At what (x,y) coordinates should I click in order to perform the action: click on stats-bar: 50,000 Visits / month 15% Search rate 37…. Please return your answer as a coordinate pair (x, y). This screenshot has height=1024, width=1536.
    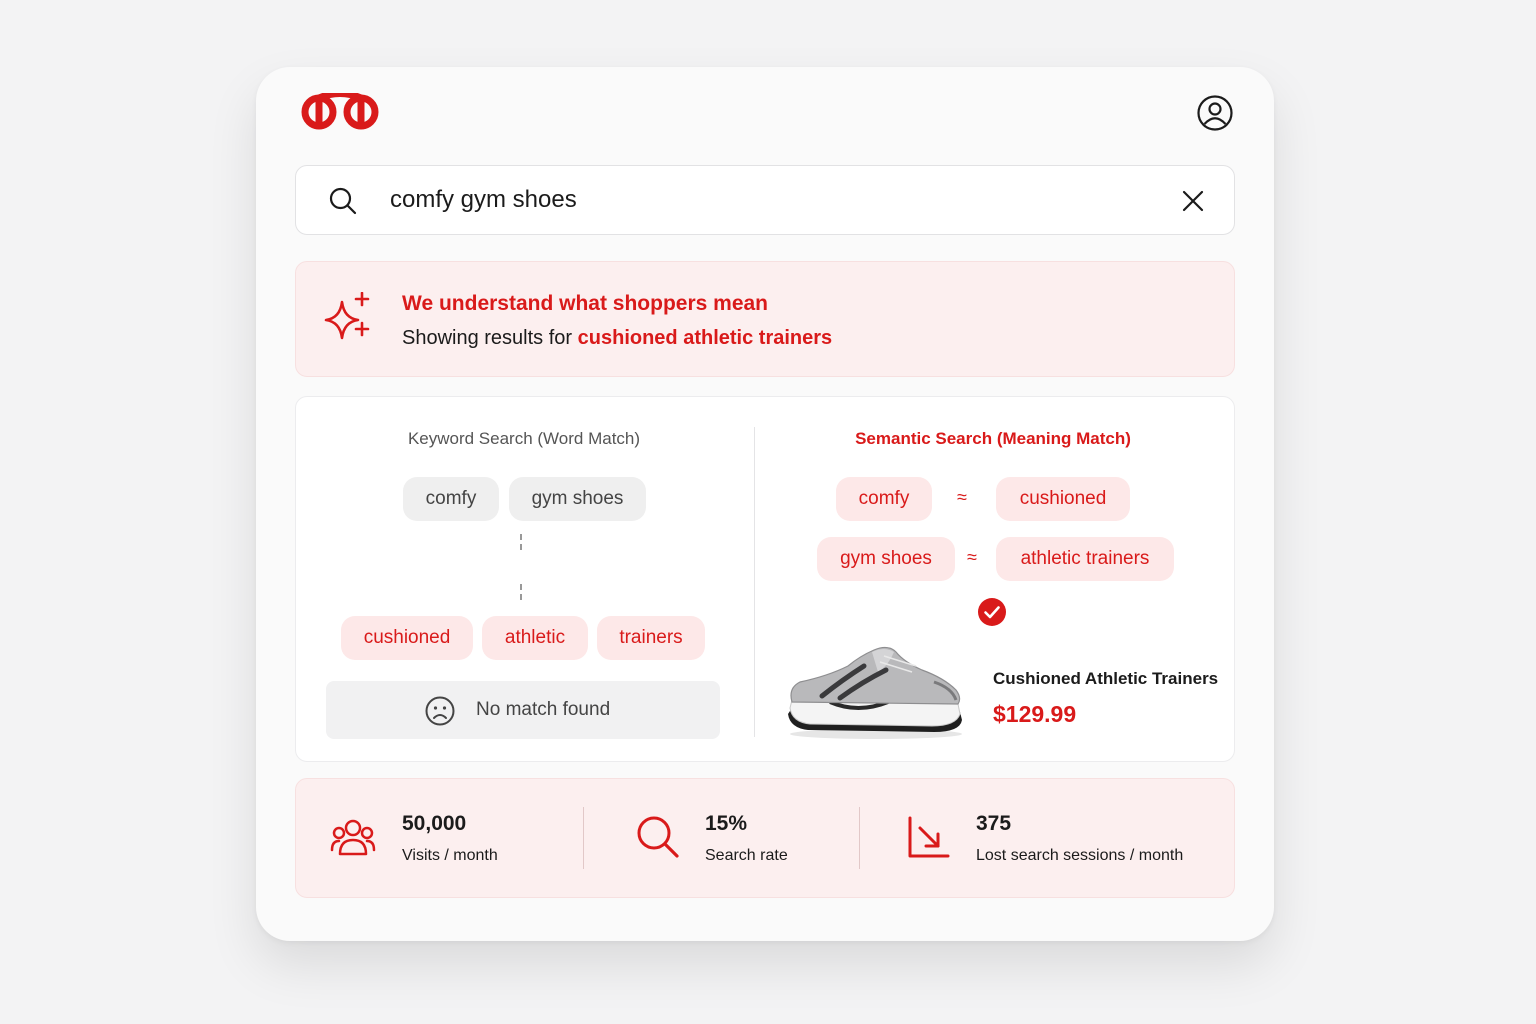
    Looking at the image, I should click on (765, 838).